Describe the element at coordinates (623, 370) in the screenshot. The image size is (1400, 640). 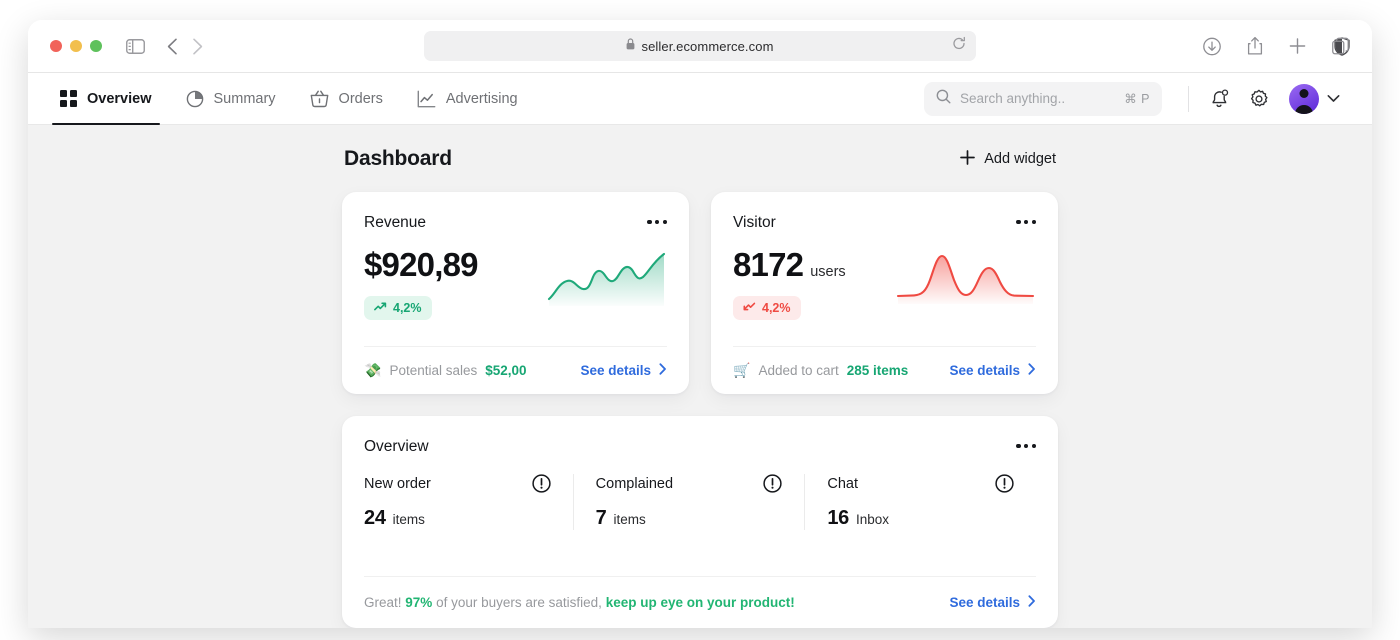
I see `revenue-see-details-link: See details` at that location.